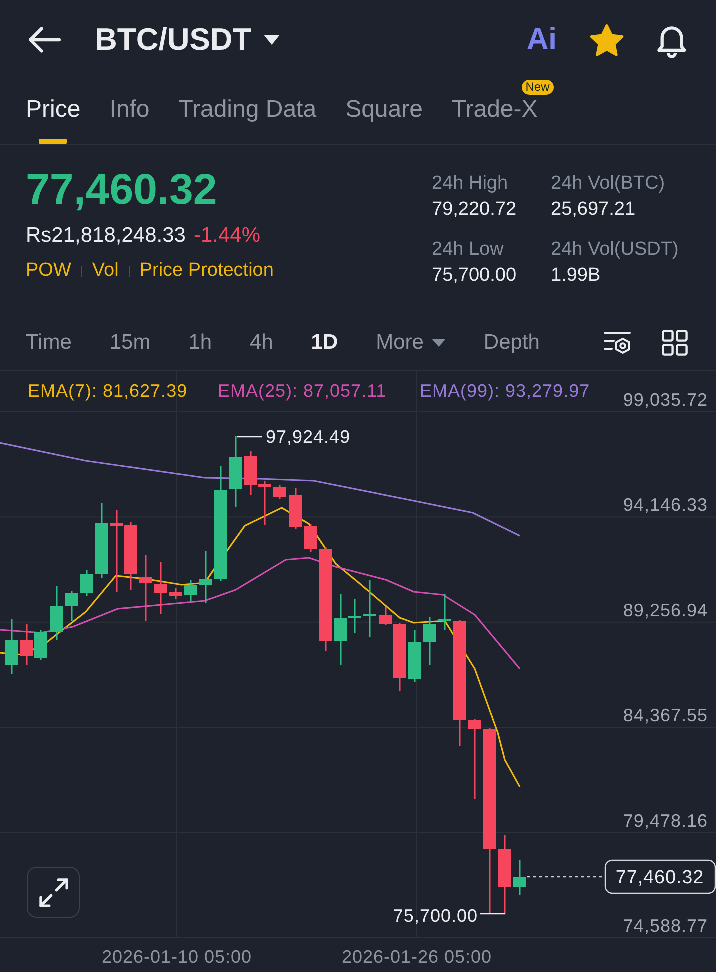  I want to click on expand-icon, so click(53, 893).